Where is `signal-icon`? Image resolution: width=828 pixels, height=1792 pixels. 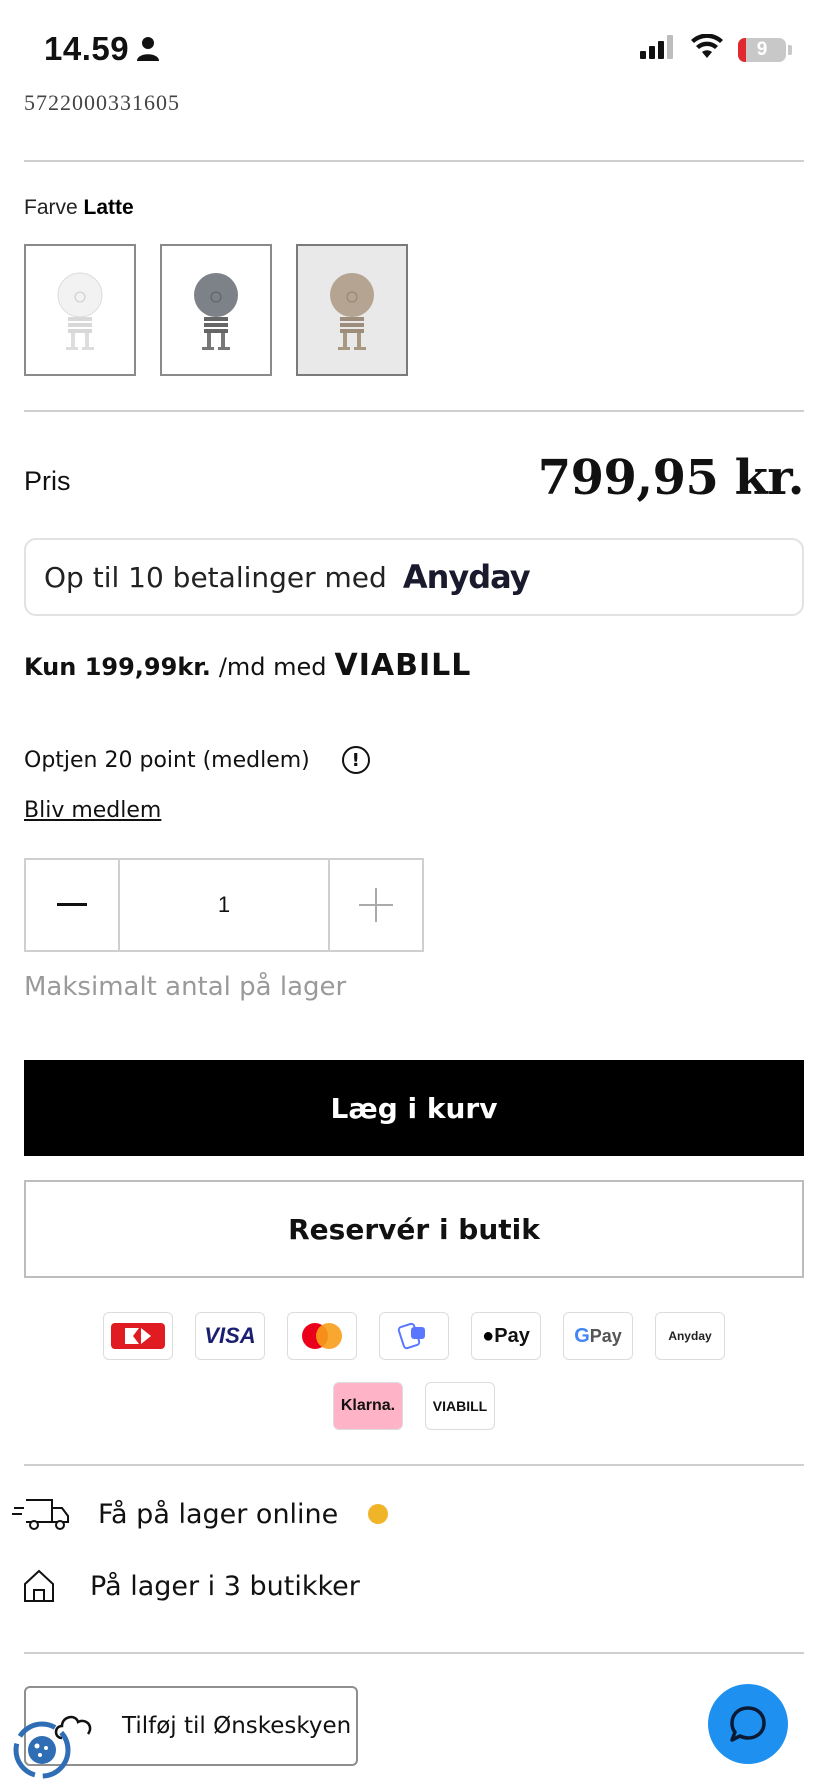
signal-icon is located at coordinates (658, 49).